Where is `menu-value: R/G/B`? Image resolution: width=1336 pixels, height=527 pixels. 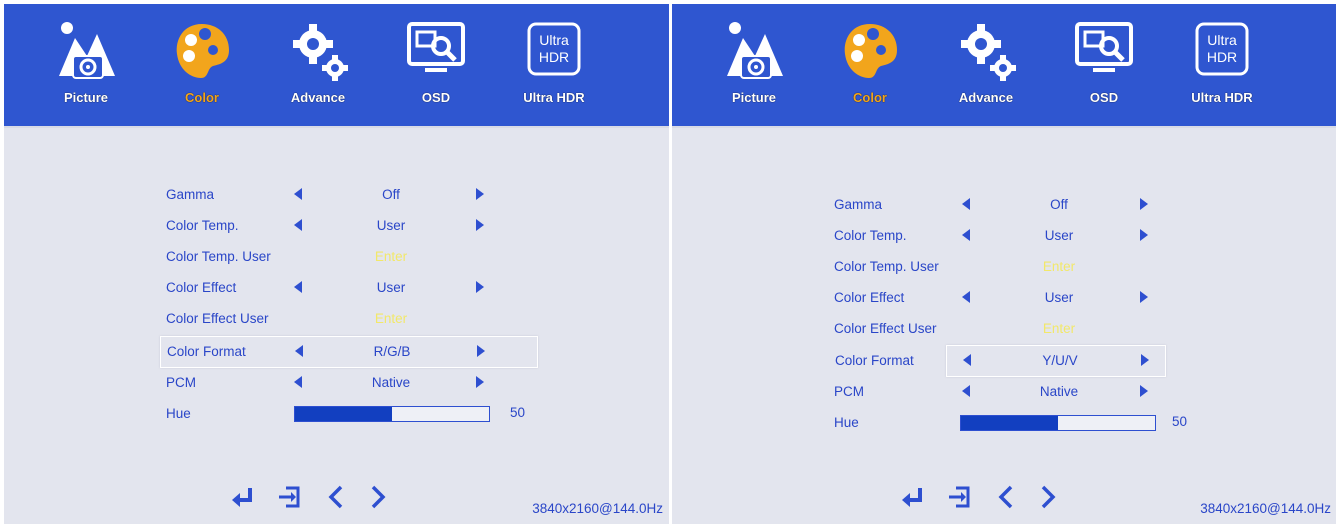
menu-value: R/G/B is located at coordinates (392, 351).